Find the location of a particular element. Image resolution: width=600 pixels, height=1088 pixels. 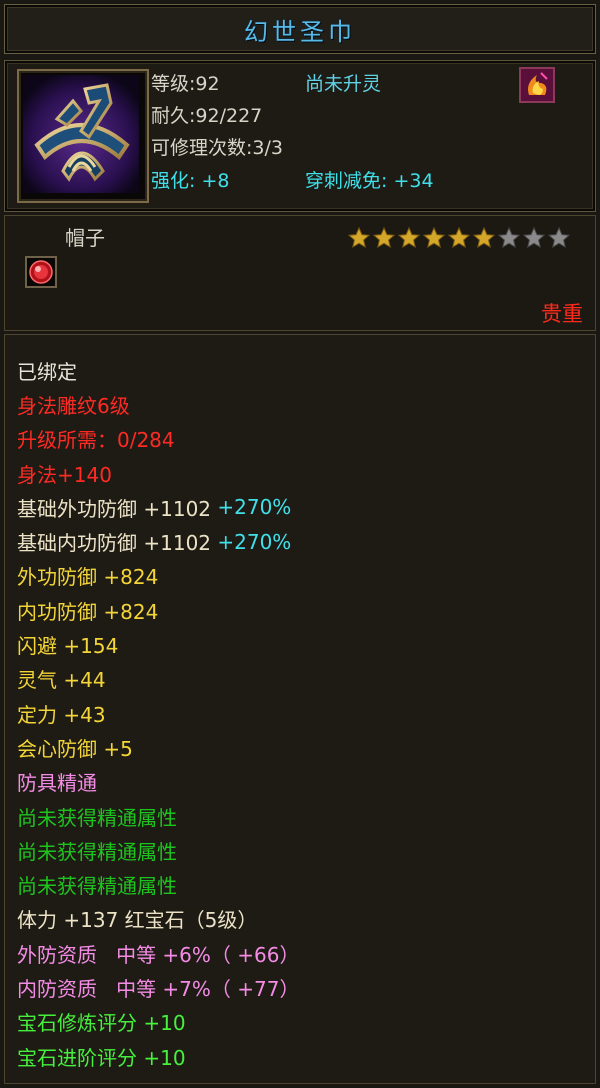

attribute-text: 会心防御 +5 is located at coordinates (75, 748).